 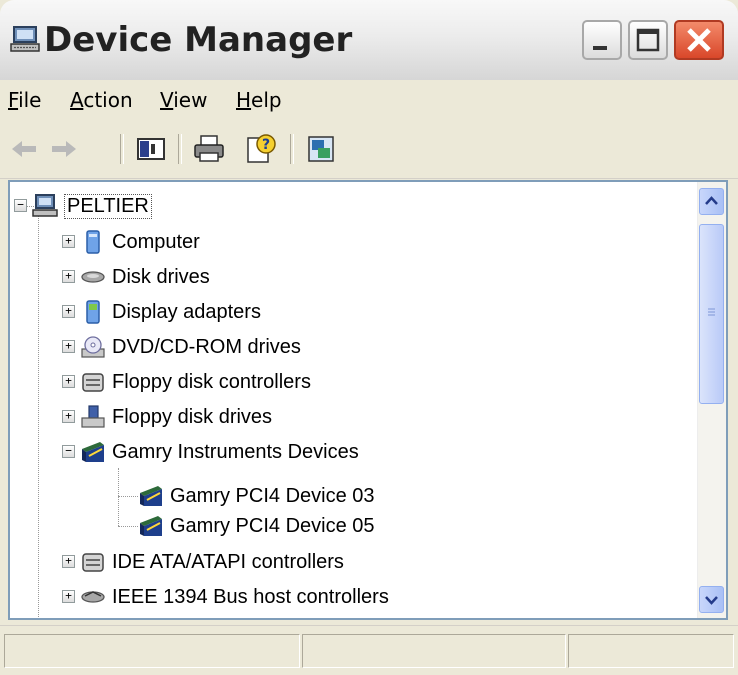 What do you see at coordinates (63, 149) in the screenshot?
I see `forward-arrow-icon` at bounding box center [63, 149].